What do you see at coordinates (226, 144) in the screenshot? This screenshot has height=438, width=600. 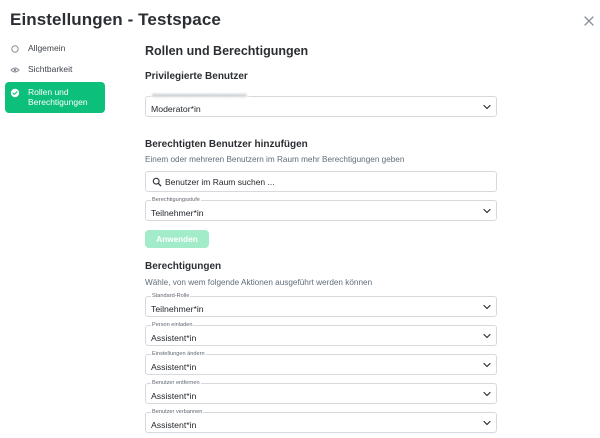 I see `add-users-heading: Berechtigten Benutzer hinzufügen` at bounding box center [226, 144].